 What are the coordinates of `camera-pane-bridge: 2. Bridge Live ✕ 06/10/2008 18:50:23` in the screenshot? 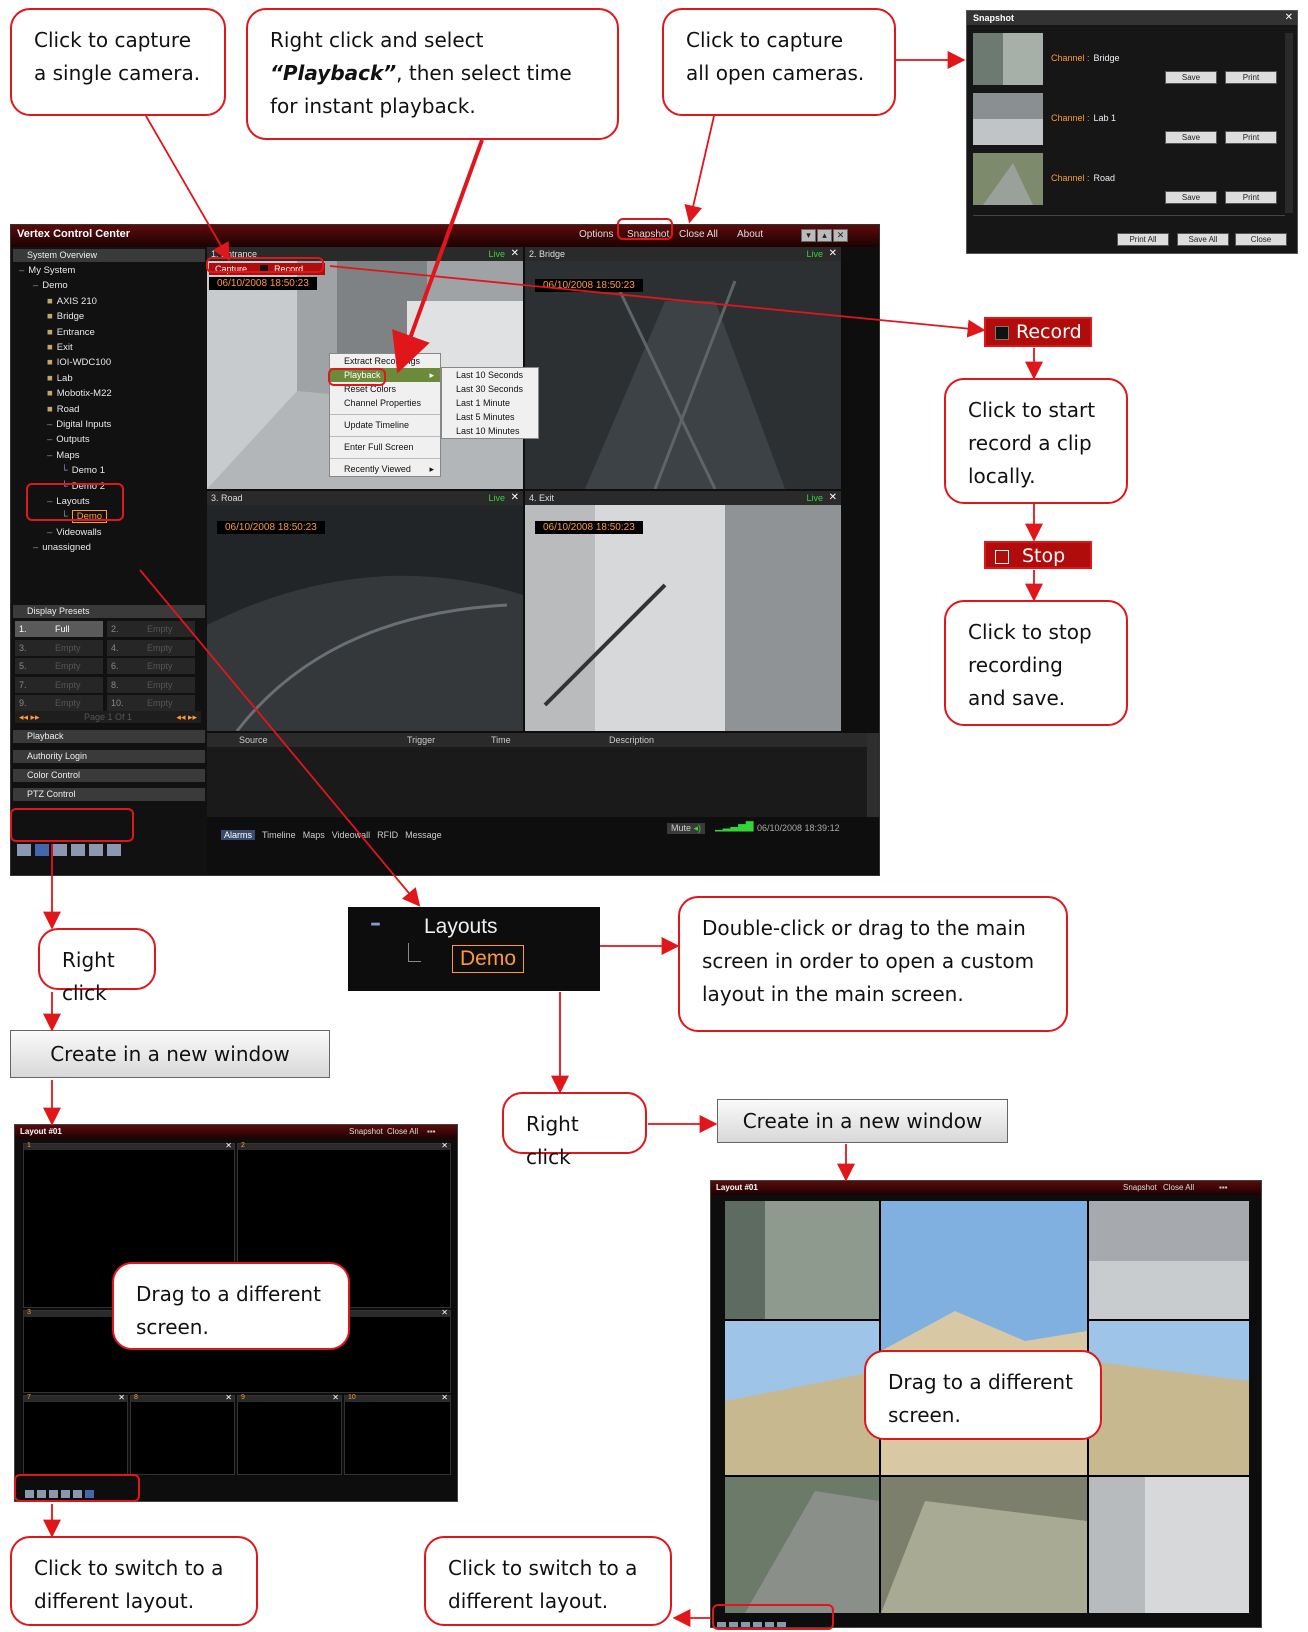 It's located at (683, 368).